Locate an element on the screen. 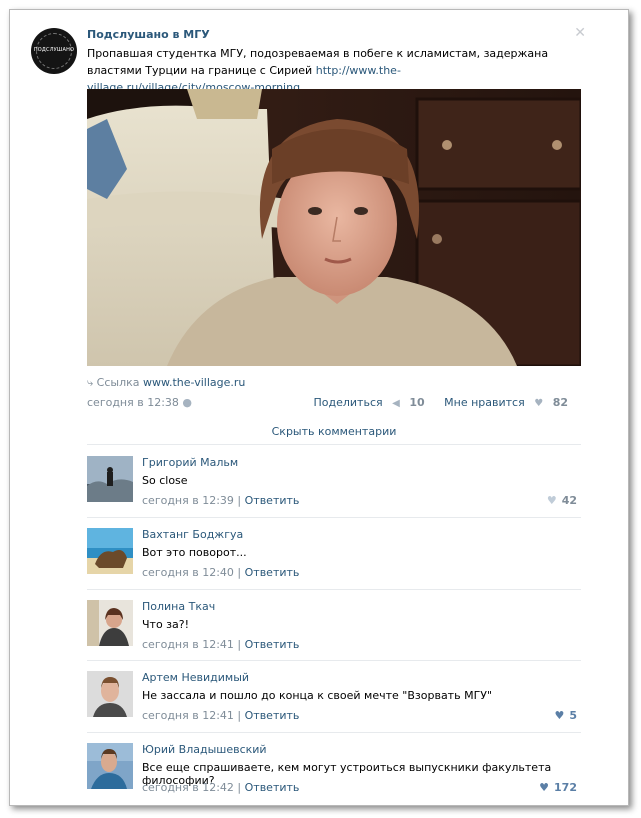  link-icon: ⤷ is located at coordinates (90, 382).